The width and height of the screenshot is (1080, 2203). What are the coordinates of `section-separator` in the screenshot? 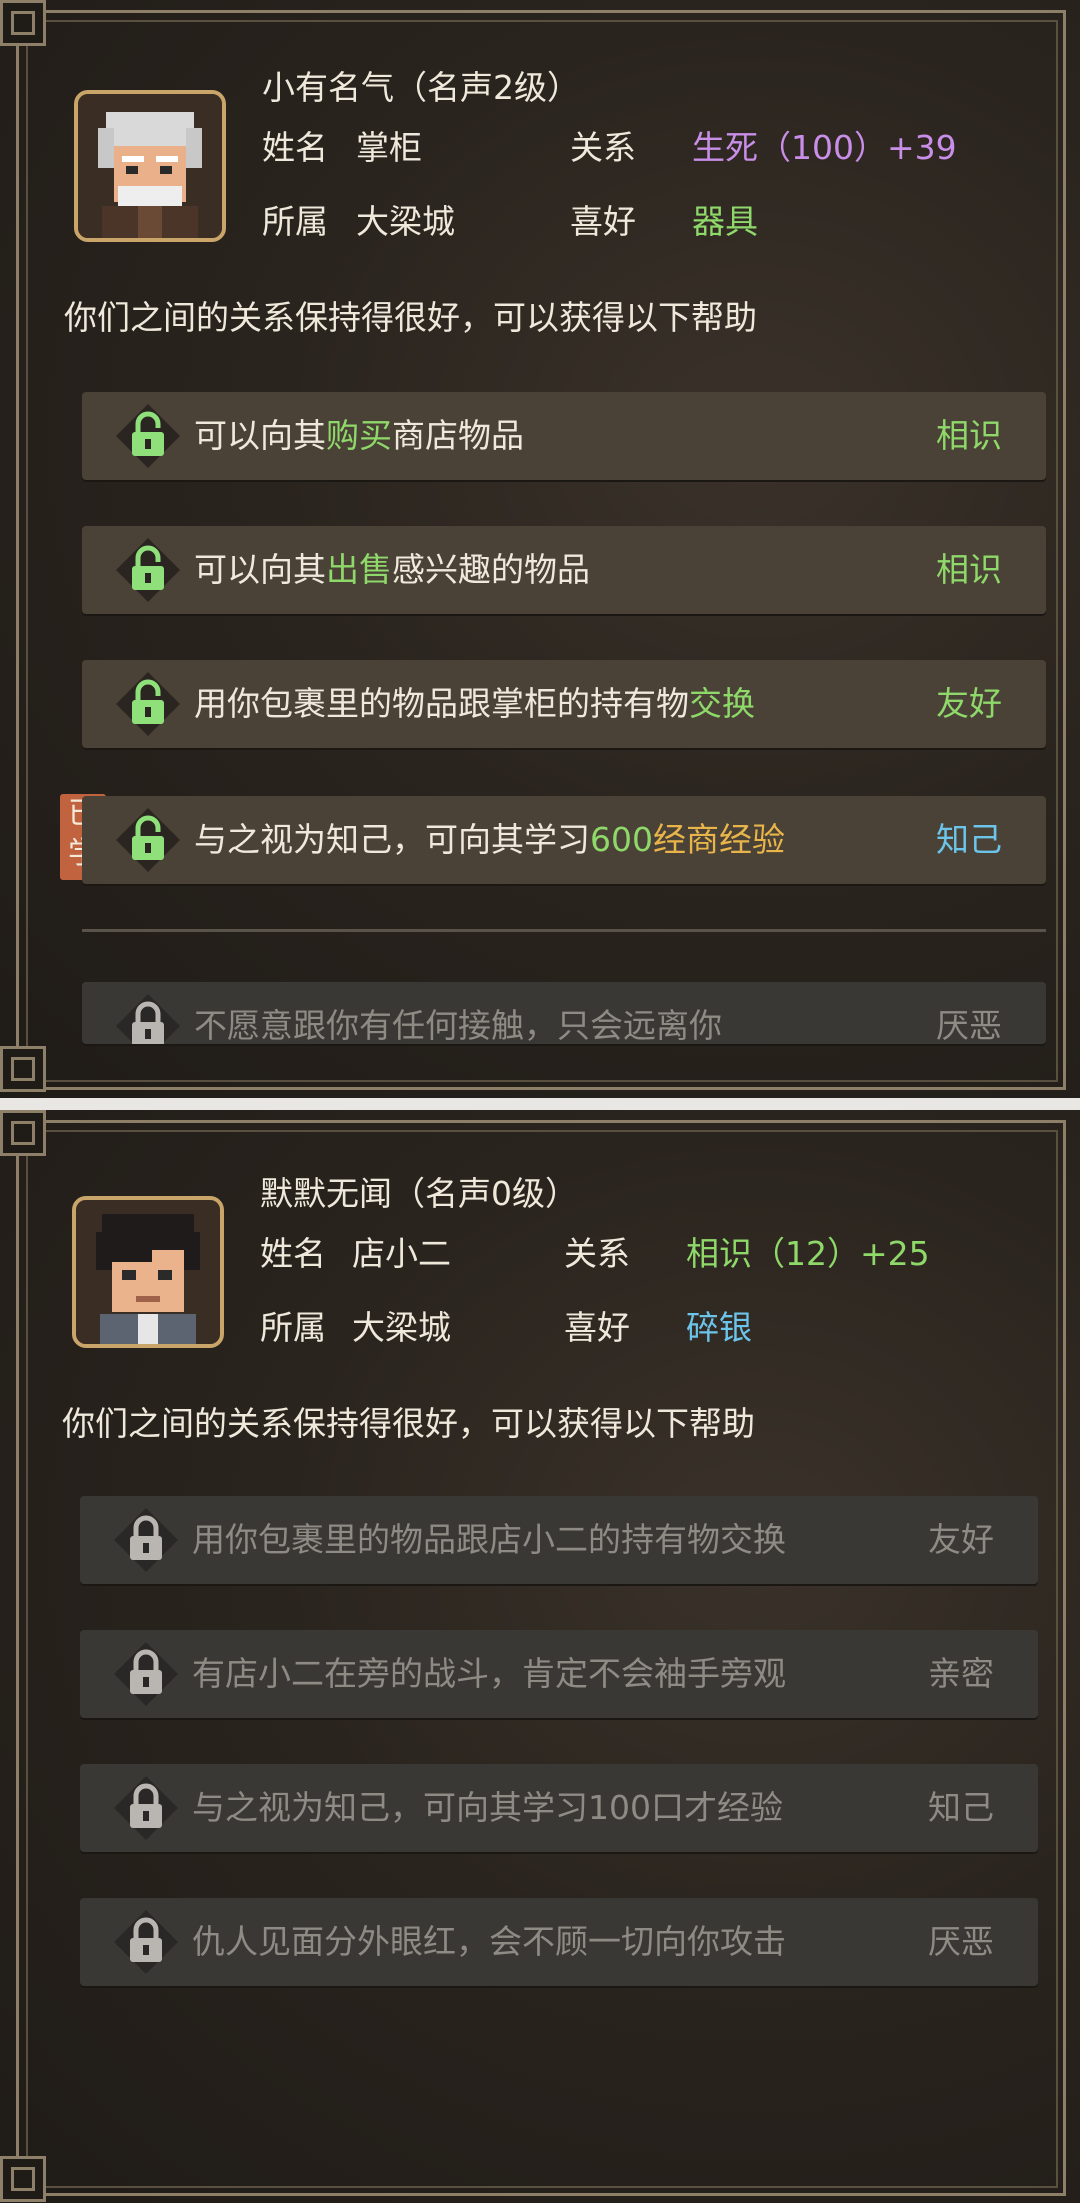 It's located at (564, 930).